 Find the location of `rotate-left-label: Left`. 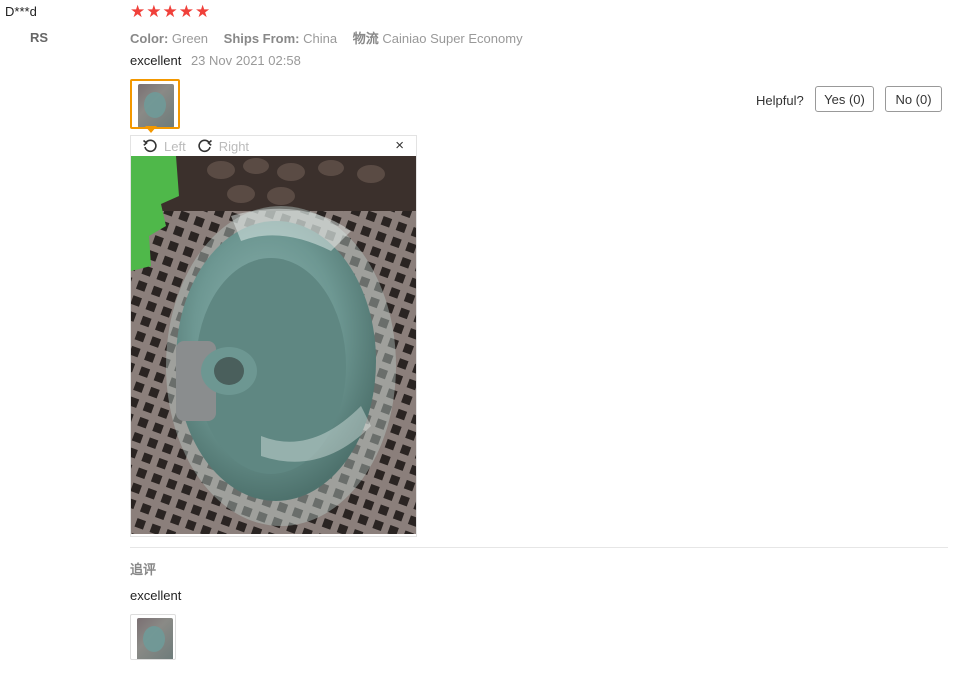

rotate-left-label: Left is located at coordinates (175, 146).